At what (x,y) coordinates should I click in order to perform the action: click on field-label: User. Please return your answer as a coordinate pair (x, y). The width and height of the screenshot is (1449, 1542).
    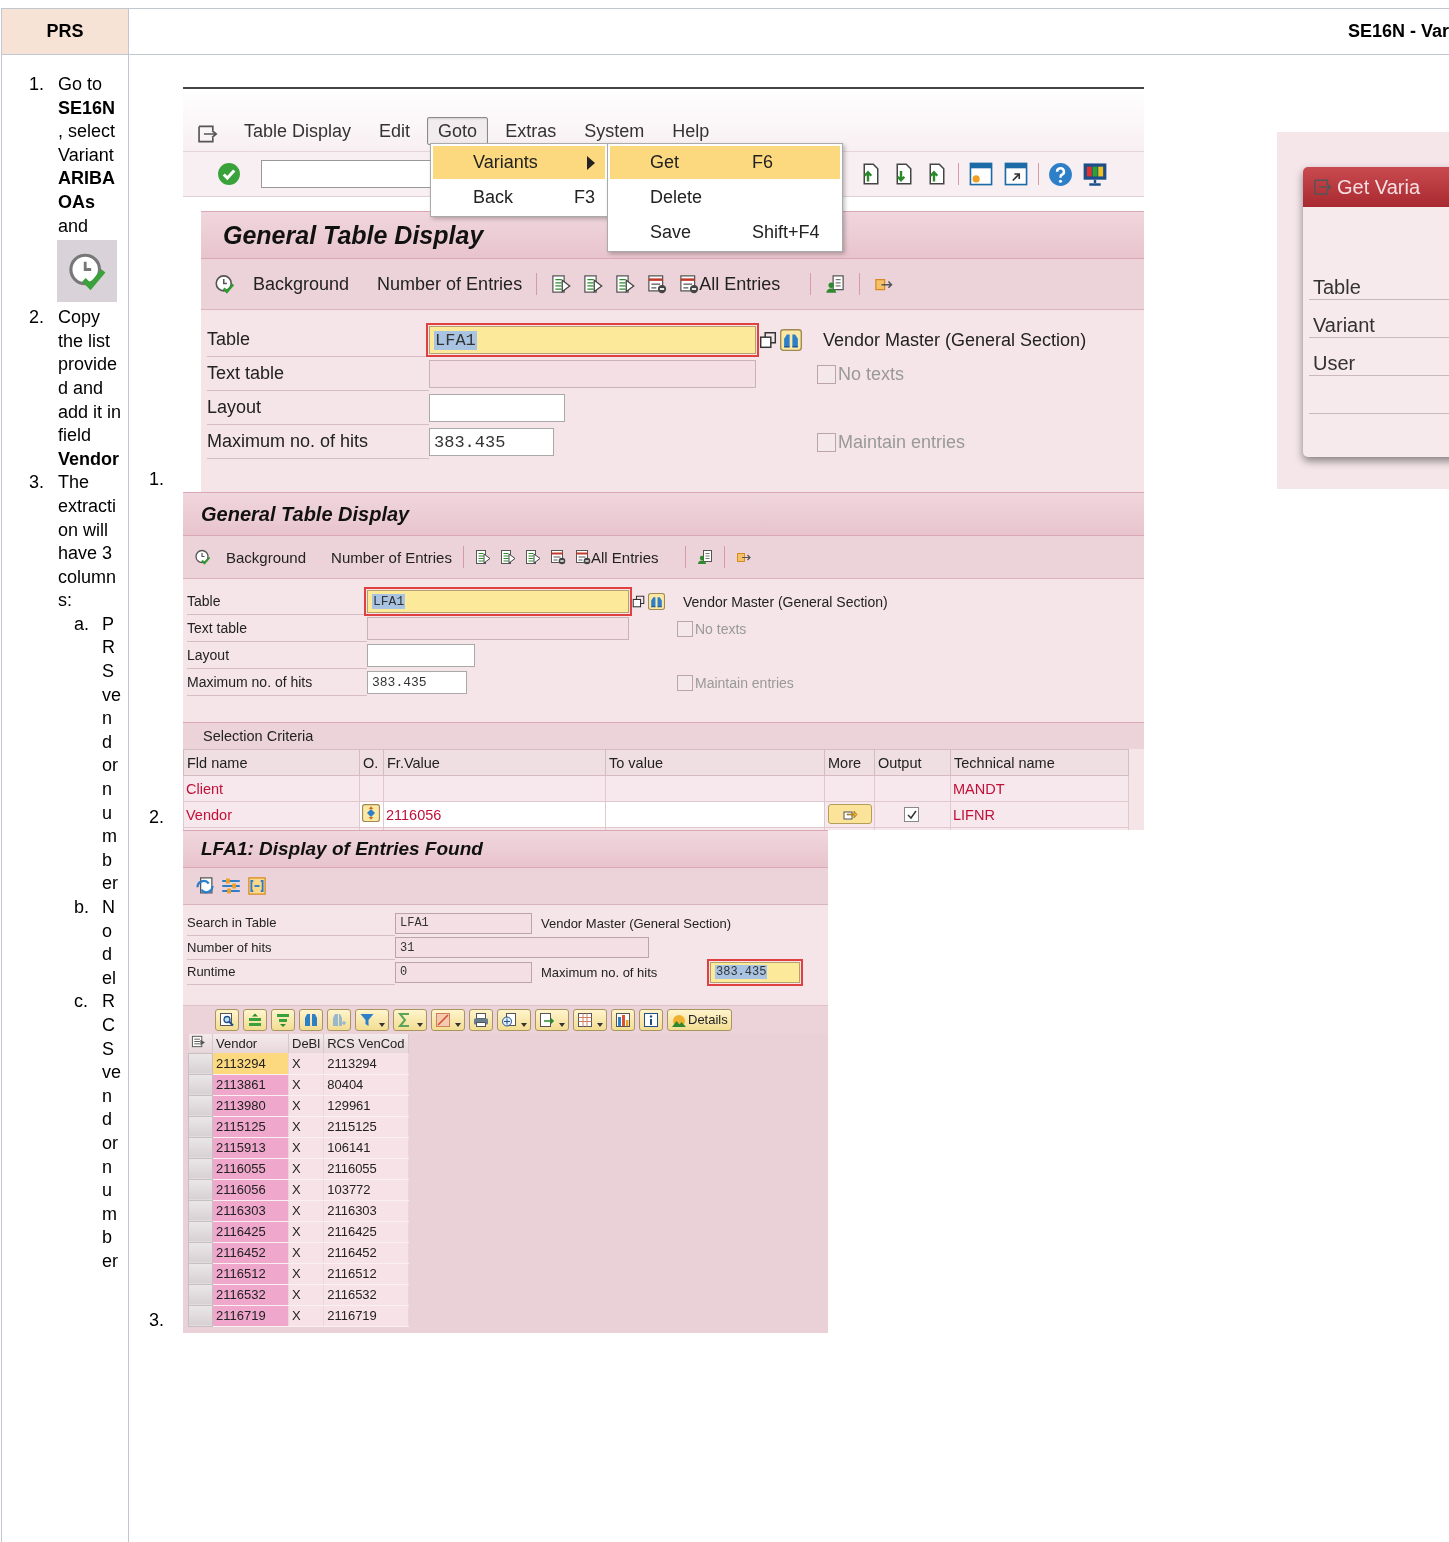
    Looking at the image, I should click on (1334, 363).